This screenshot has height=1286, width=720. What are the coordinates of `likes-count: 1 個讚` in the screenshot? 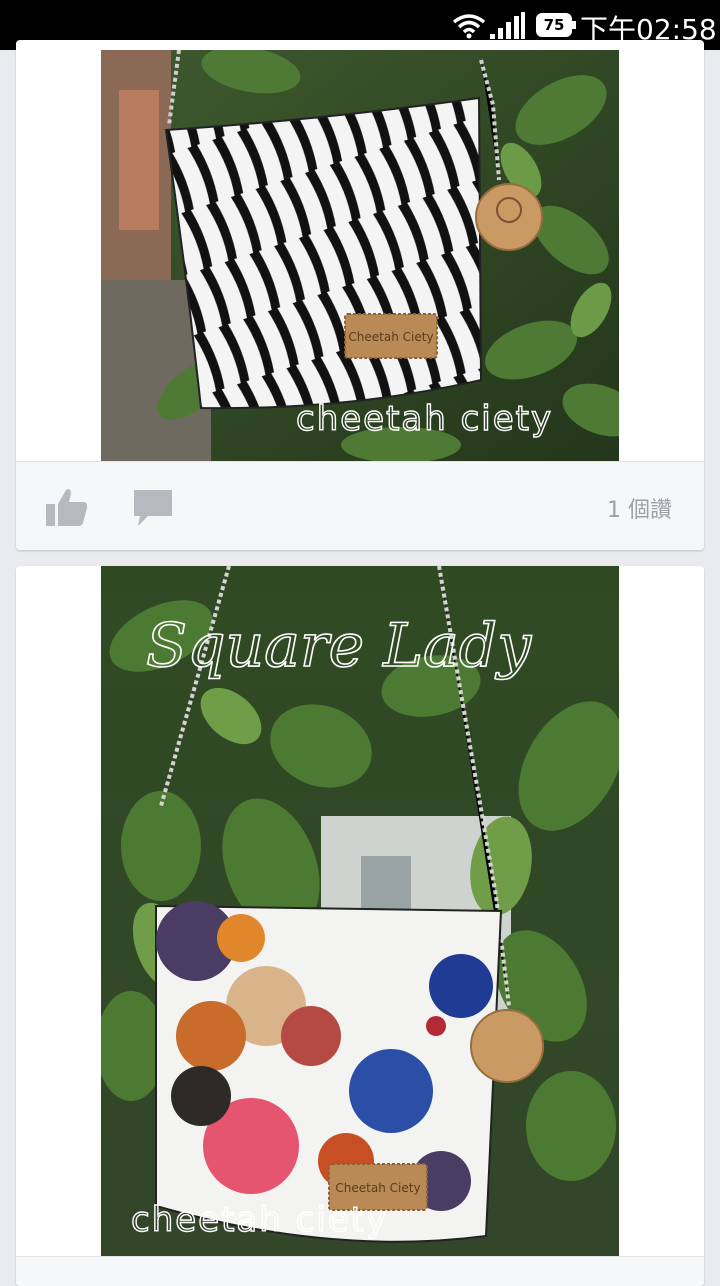 It's located at (639, 508).